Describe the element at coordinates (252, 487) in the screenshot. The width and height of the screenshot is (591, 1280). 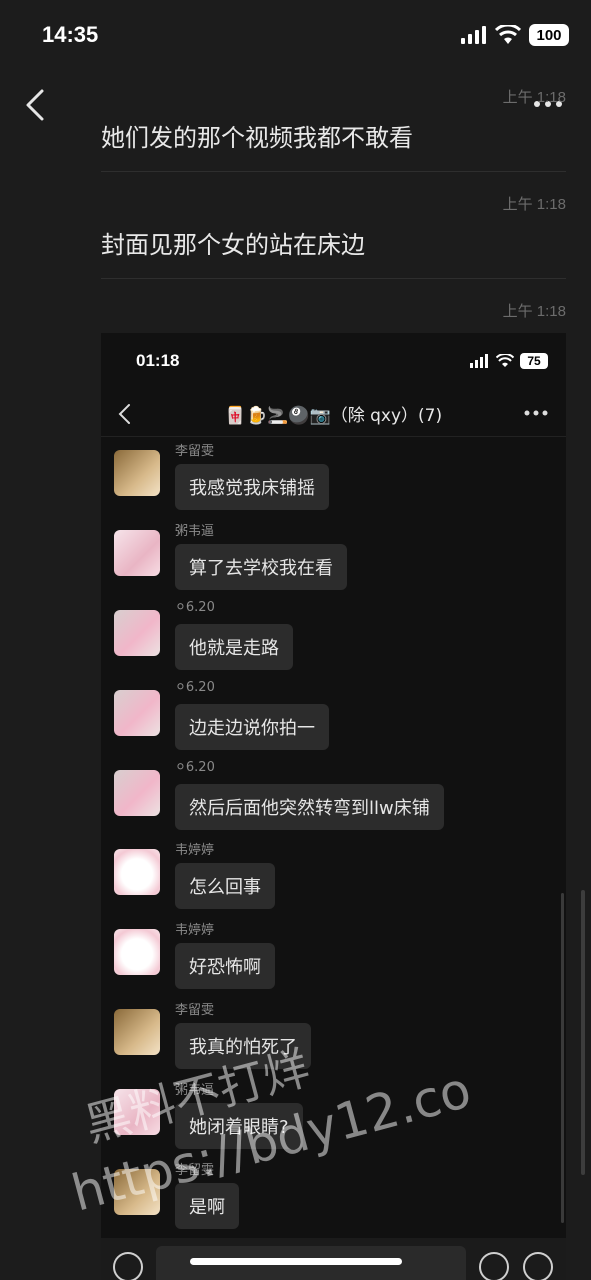
I see `message-bubble: 我感觉我床铺摇` at that location.